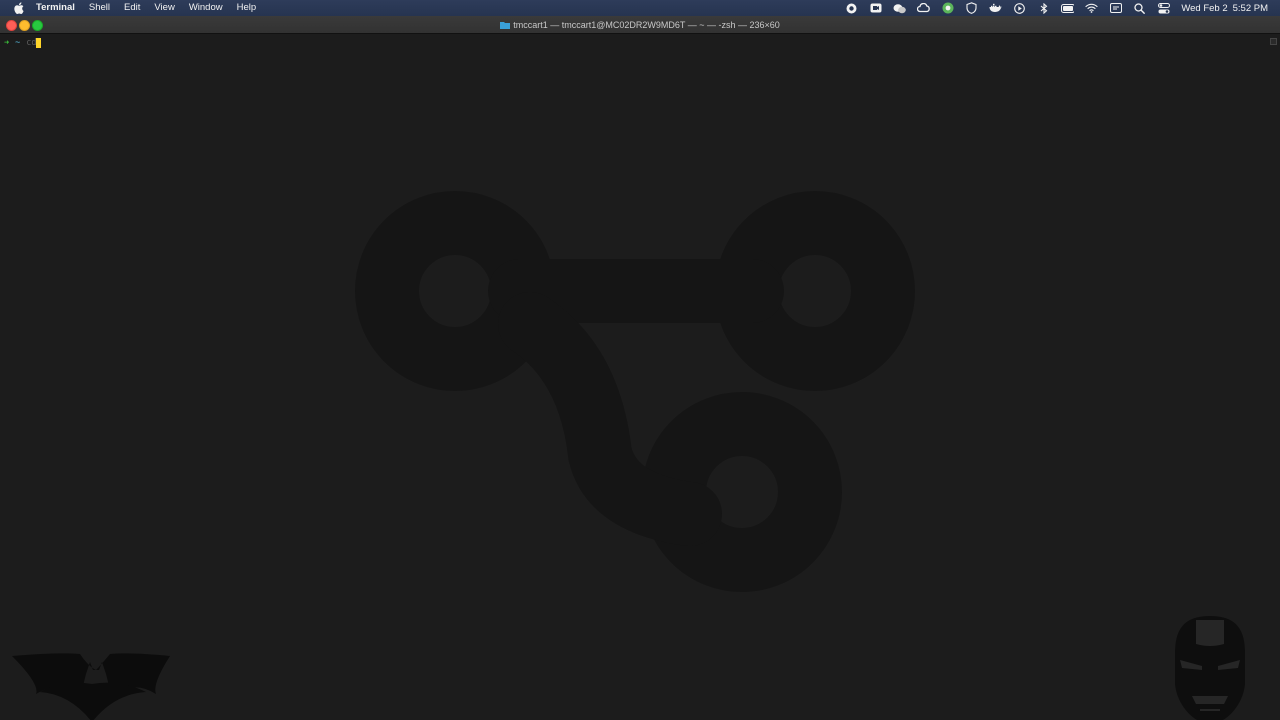  I want to click on text-cursor, so click(38, 43).